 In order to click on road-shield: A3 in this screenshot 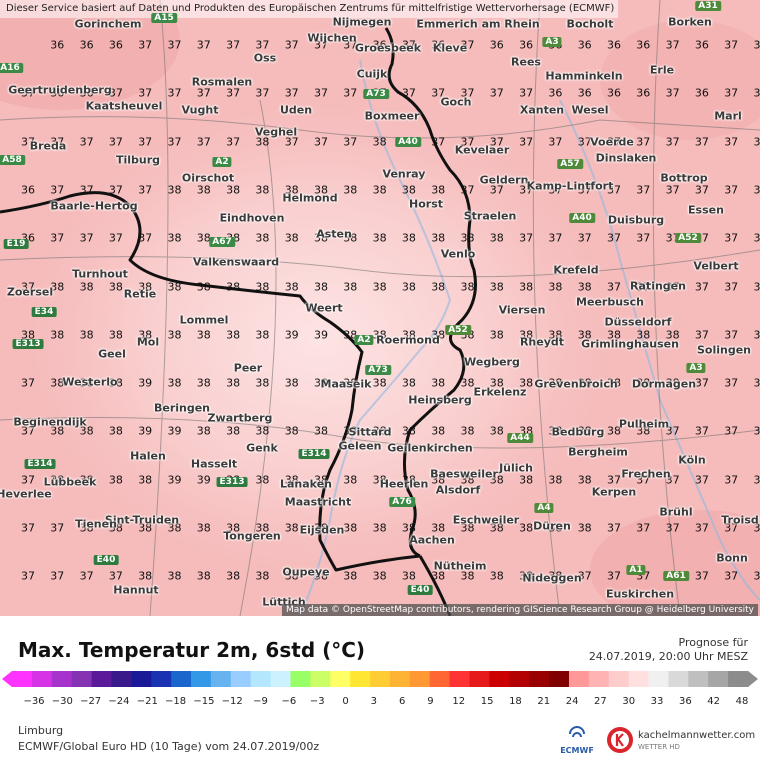, I will do `click(552, 42)`.